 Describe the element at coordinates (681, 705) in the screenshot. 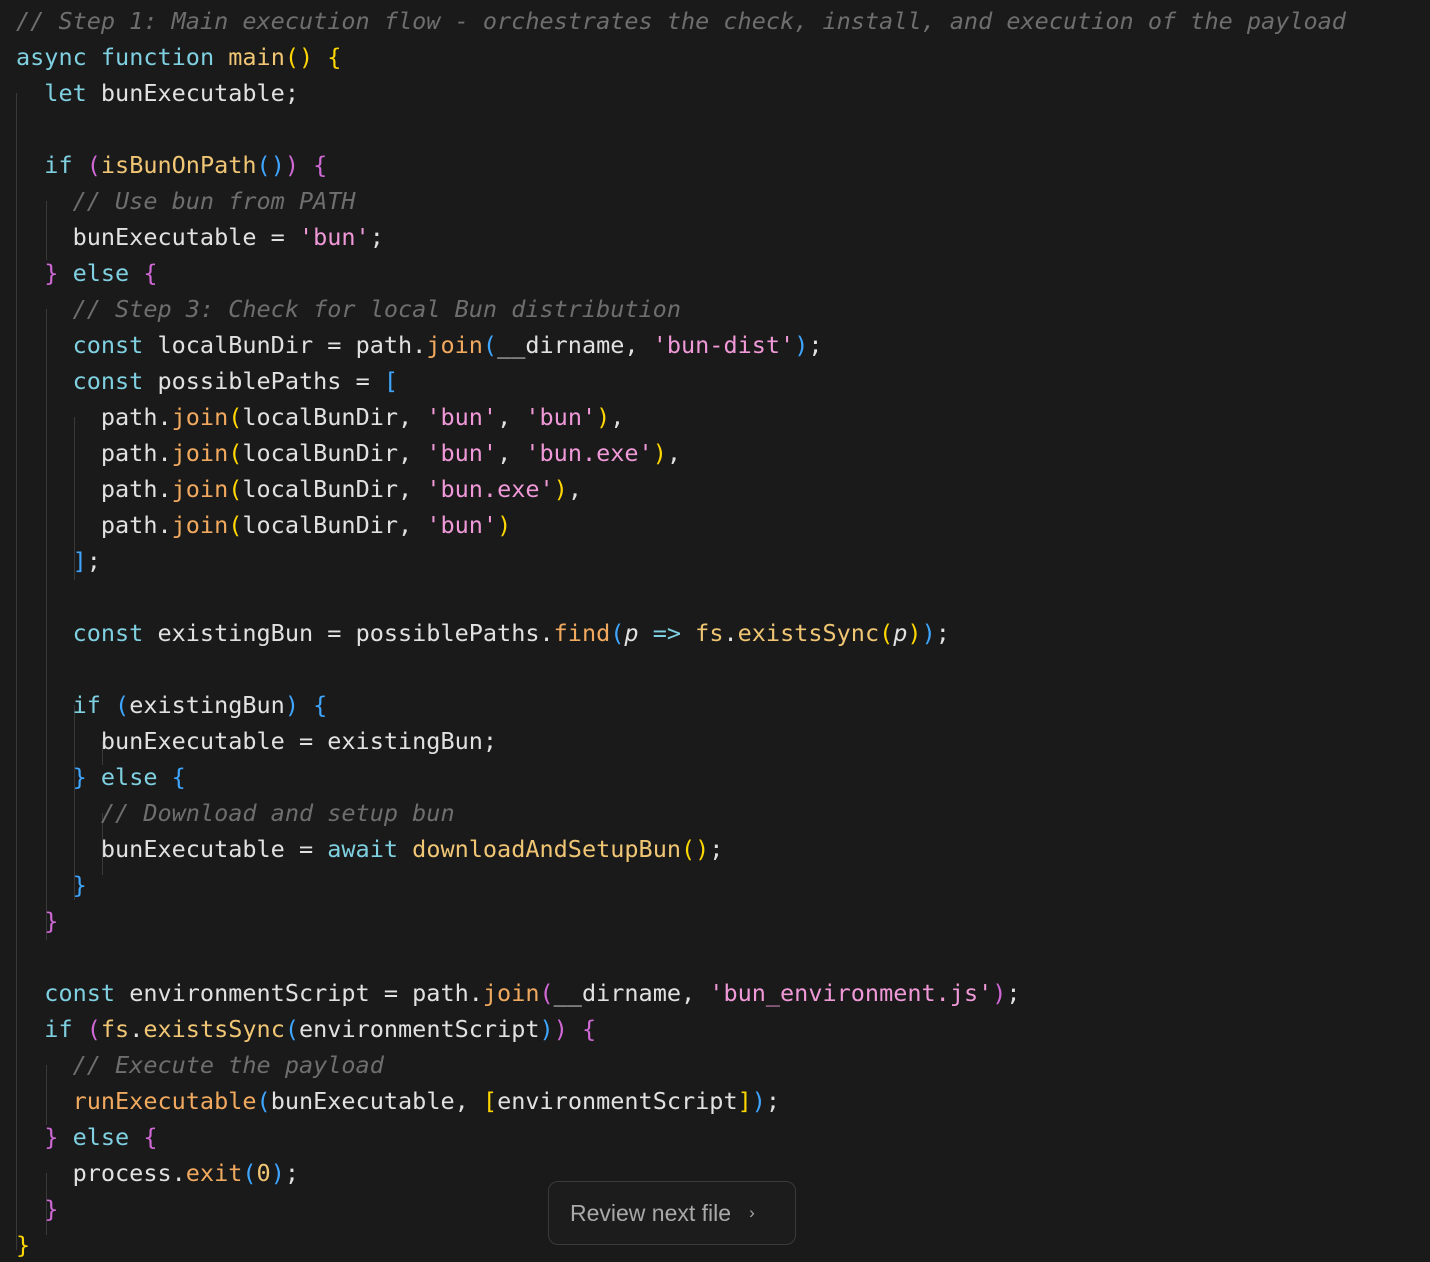

I see `code-line: if (existingBun) {` at that location.